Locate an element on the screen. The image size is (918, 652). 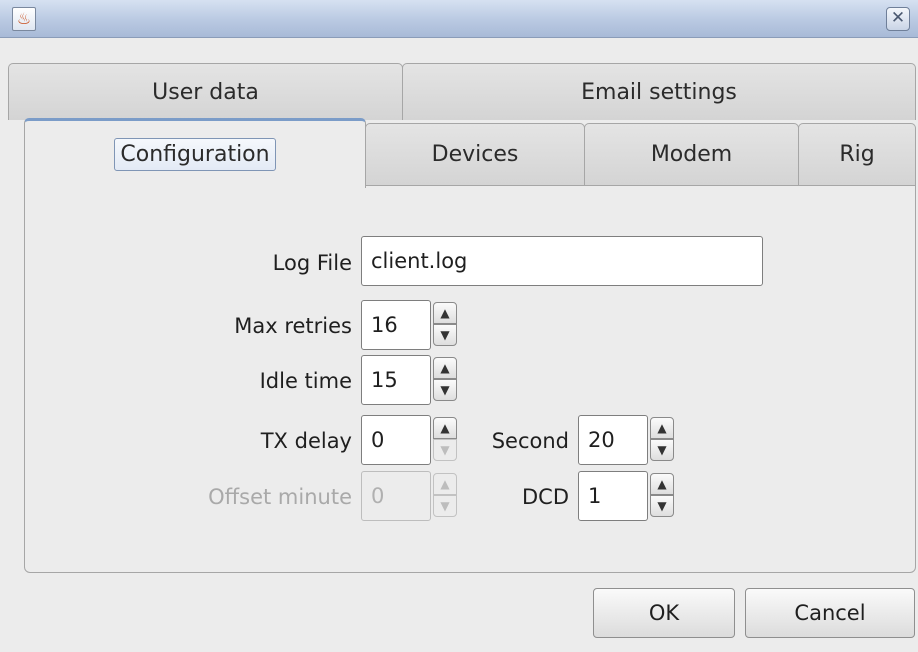
tab-label: Devices is located at coordinates (475, 154).